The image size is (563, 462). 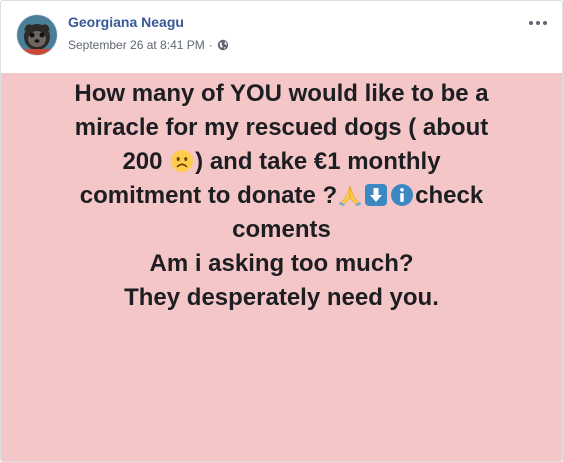 I want to click on post-text-line: comitment to donate ? check, so click(x=281, y=196).